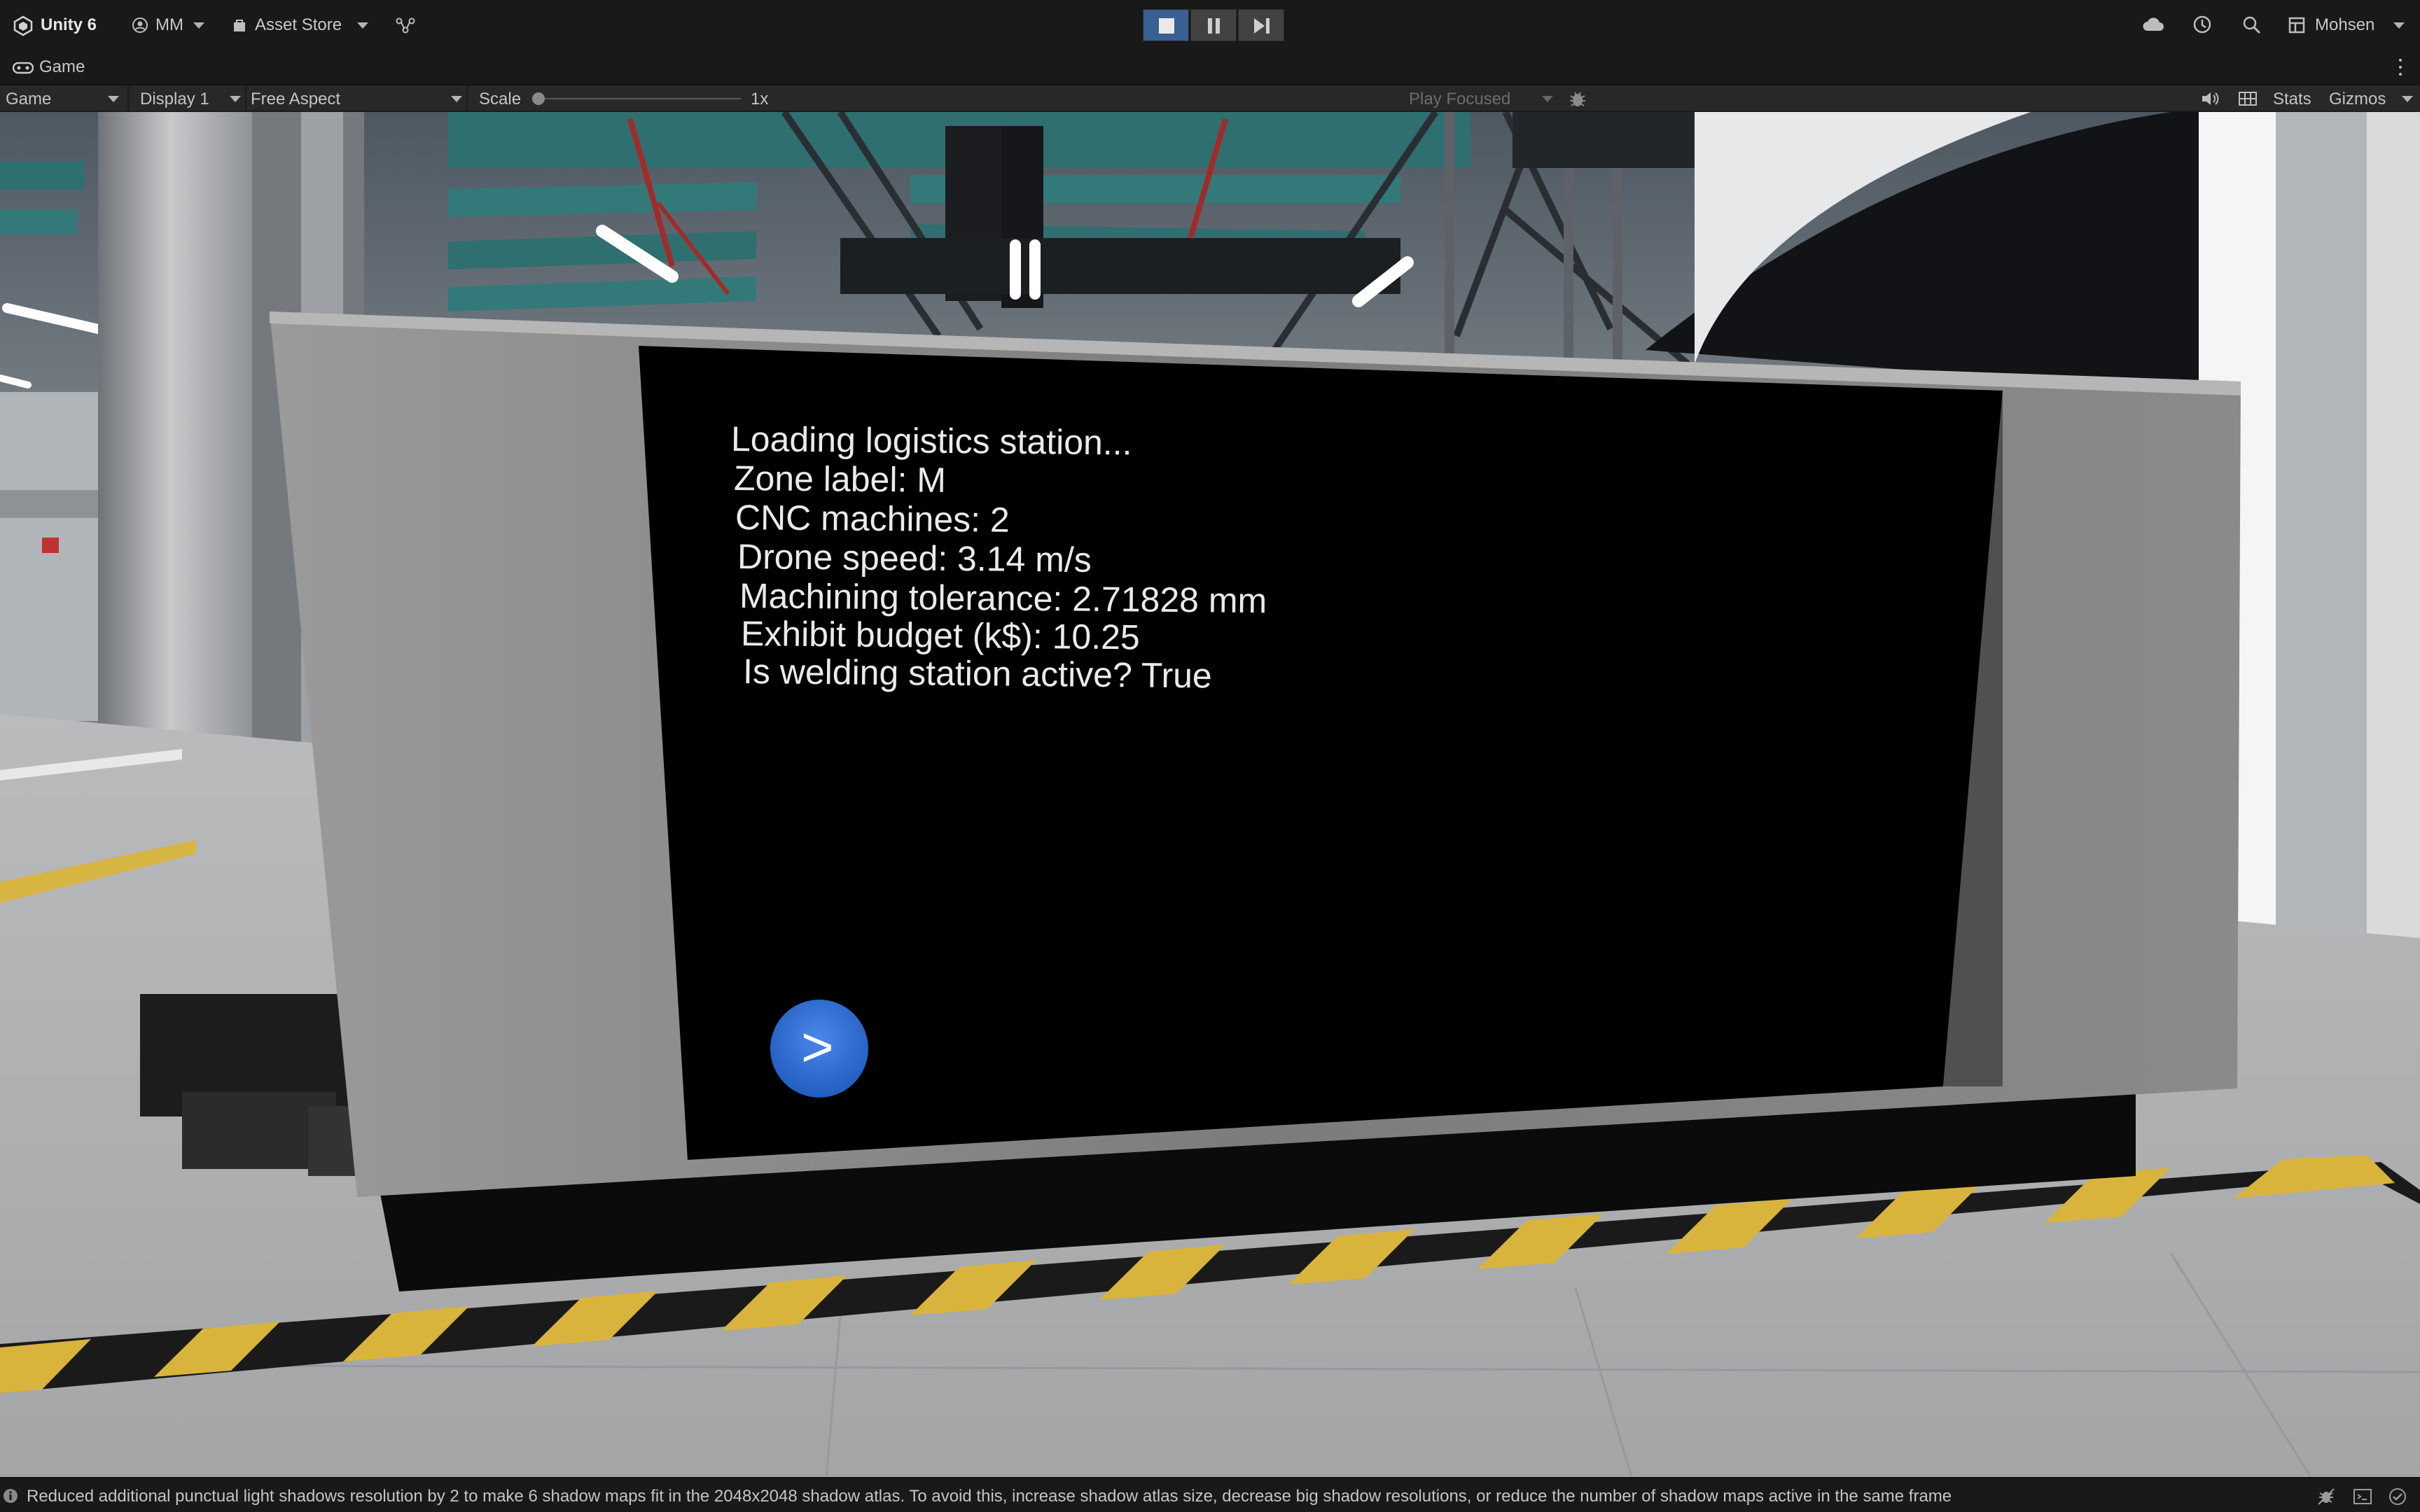  Describe the element at coordinates (2248, 98) in the screenshot. I see `grid-icon` at that location.